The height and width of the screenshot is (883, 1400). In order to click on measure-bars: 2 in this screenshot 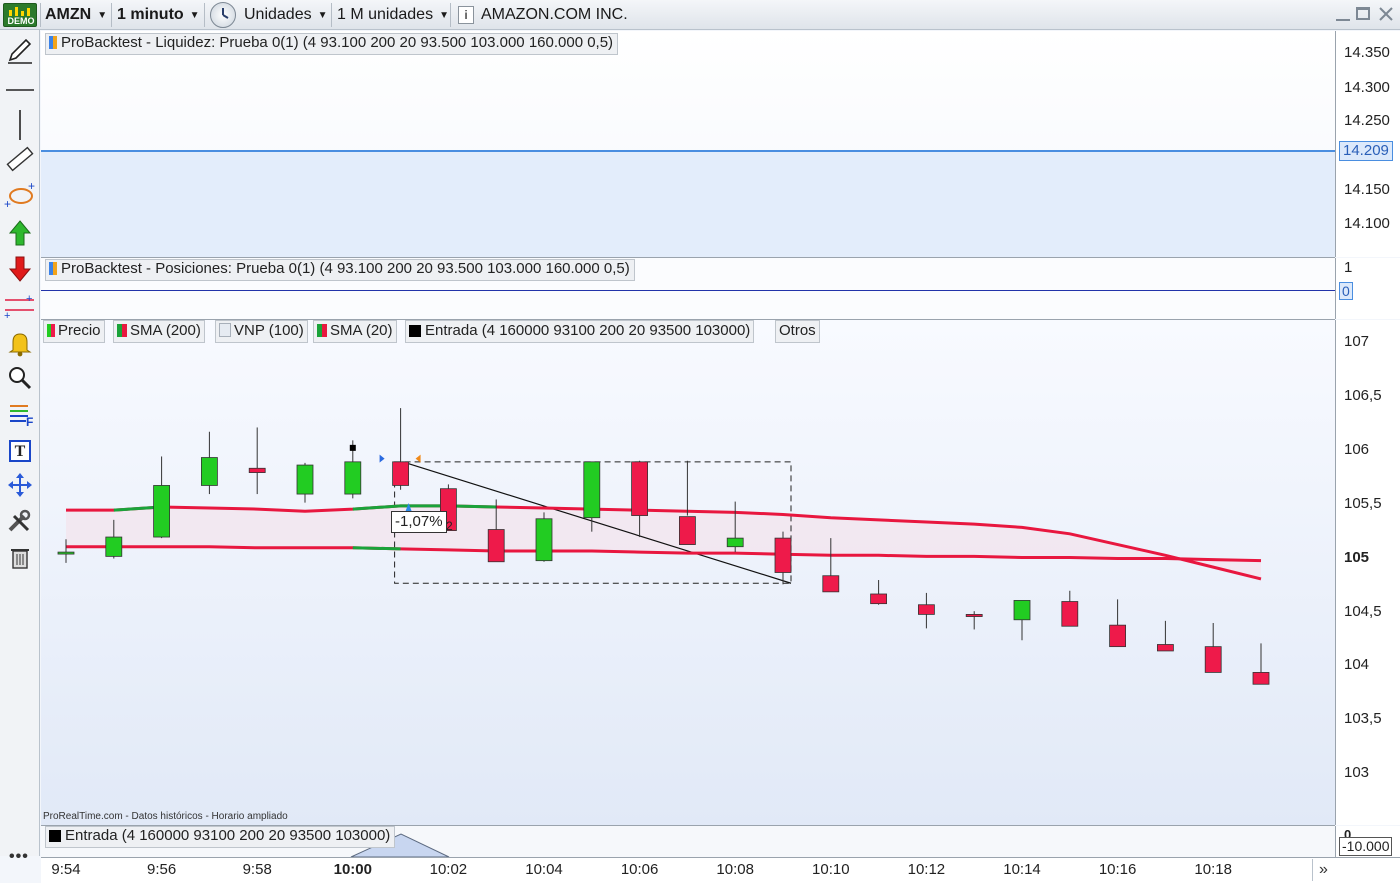, I will do `click(449, 526)`.